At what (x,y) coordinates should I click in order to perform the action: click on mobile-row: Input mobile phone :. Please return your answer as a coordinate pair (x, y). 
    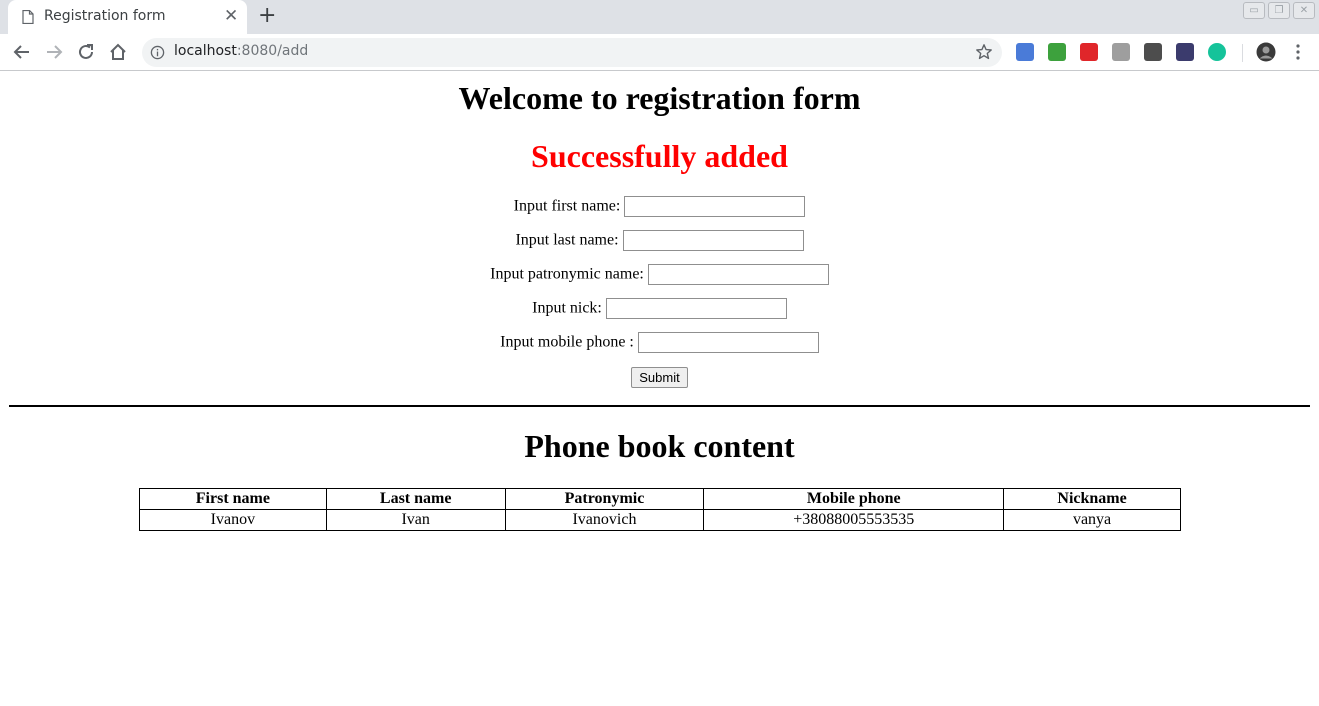
    Looking at the image, I should click on (659, 343).